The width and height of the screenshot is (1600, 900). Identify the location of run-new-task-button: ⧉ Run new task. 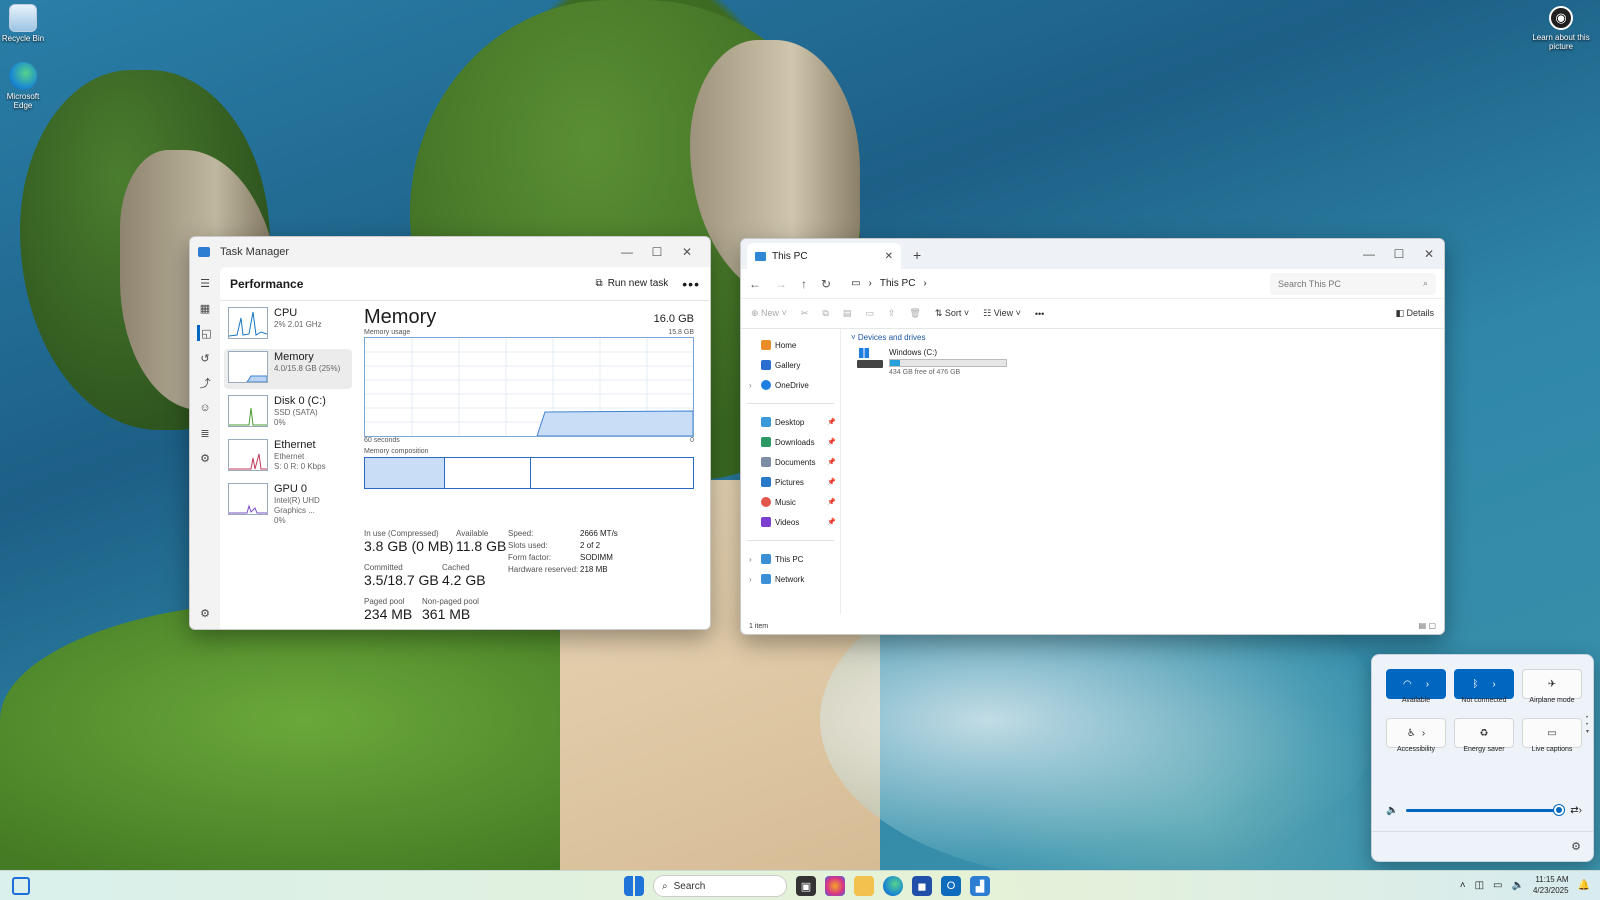
(632, 283).